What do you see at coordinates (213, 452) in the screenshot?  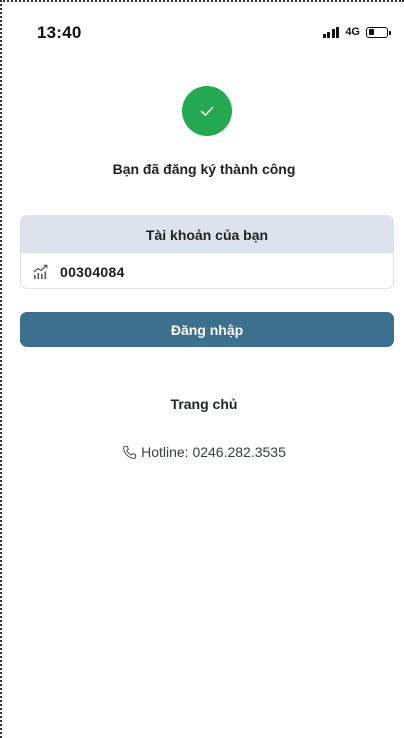 I see `hotline-text: Hotline: 0246.282.3535` at bounding box center [213, 452].